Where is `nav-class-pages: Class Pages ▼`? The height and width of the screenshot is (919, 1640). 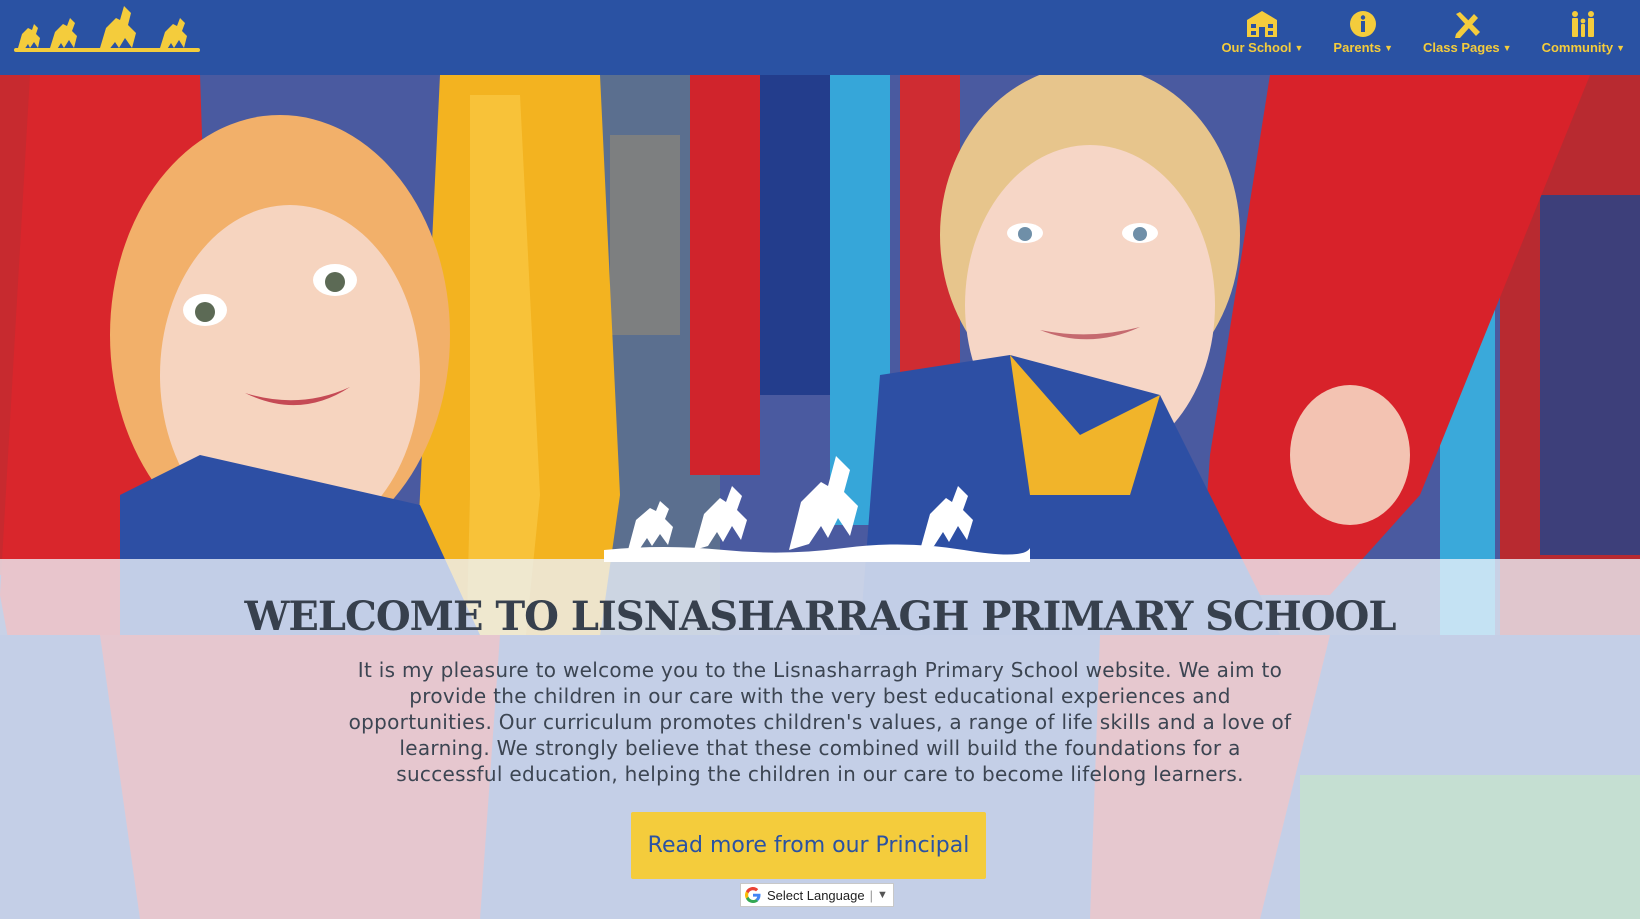
nav-class-pages: Class Pages ▼ is located at coordinates (1467, 37).